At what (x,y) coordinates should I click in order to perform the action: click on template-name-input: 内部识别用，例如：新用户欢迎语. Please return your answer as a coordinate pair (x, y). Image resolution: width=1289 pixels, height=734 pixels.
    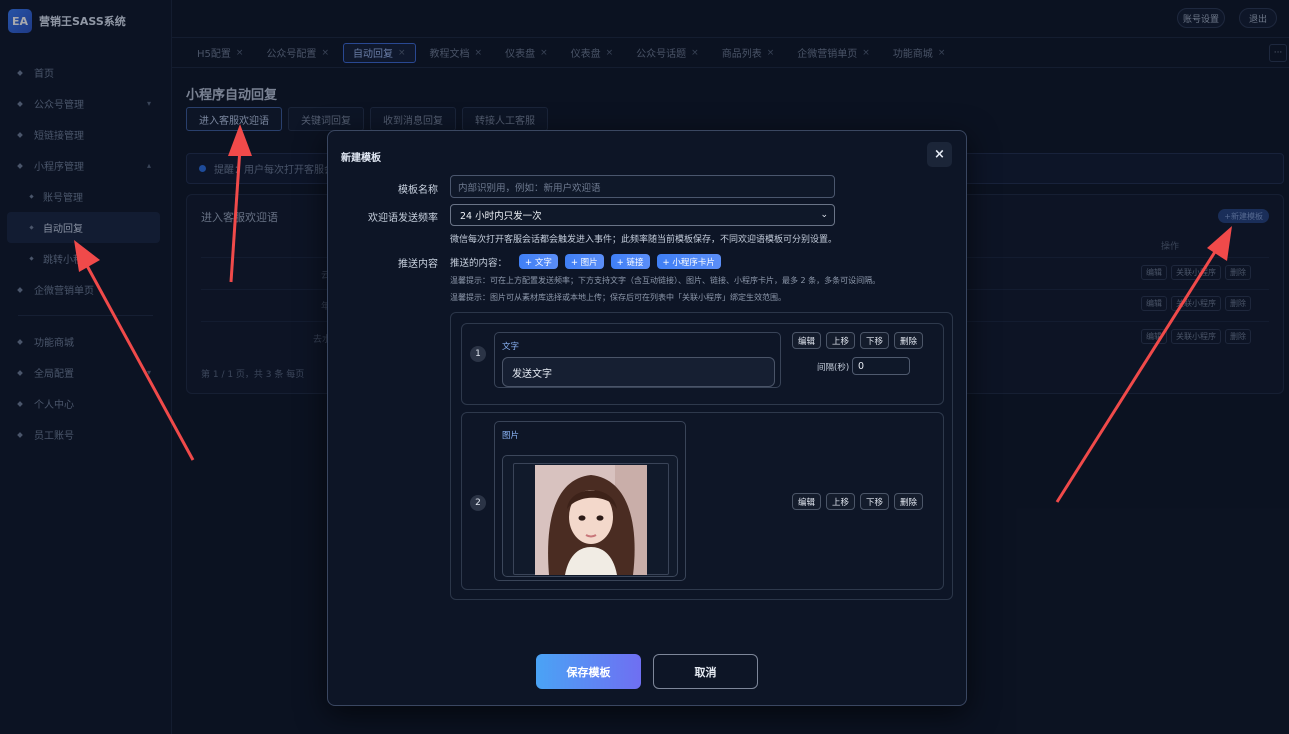
    Looking at the image, I should click on (642, 186).